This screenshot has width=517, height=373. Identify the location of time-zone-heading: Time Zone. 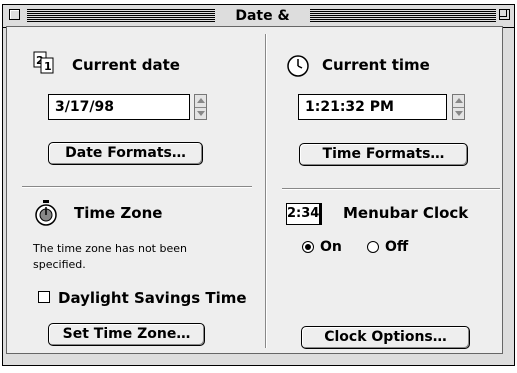
(118, 213).